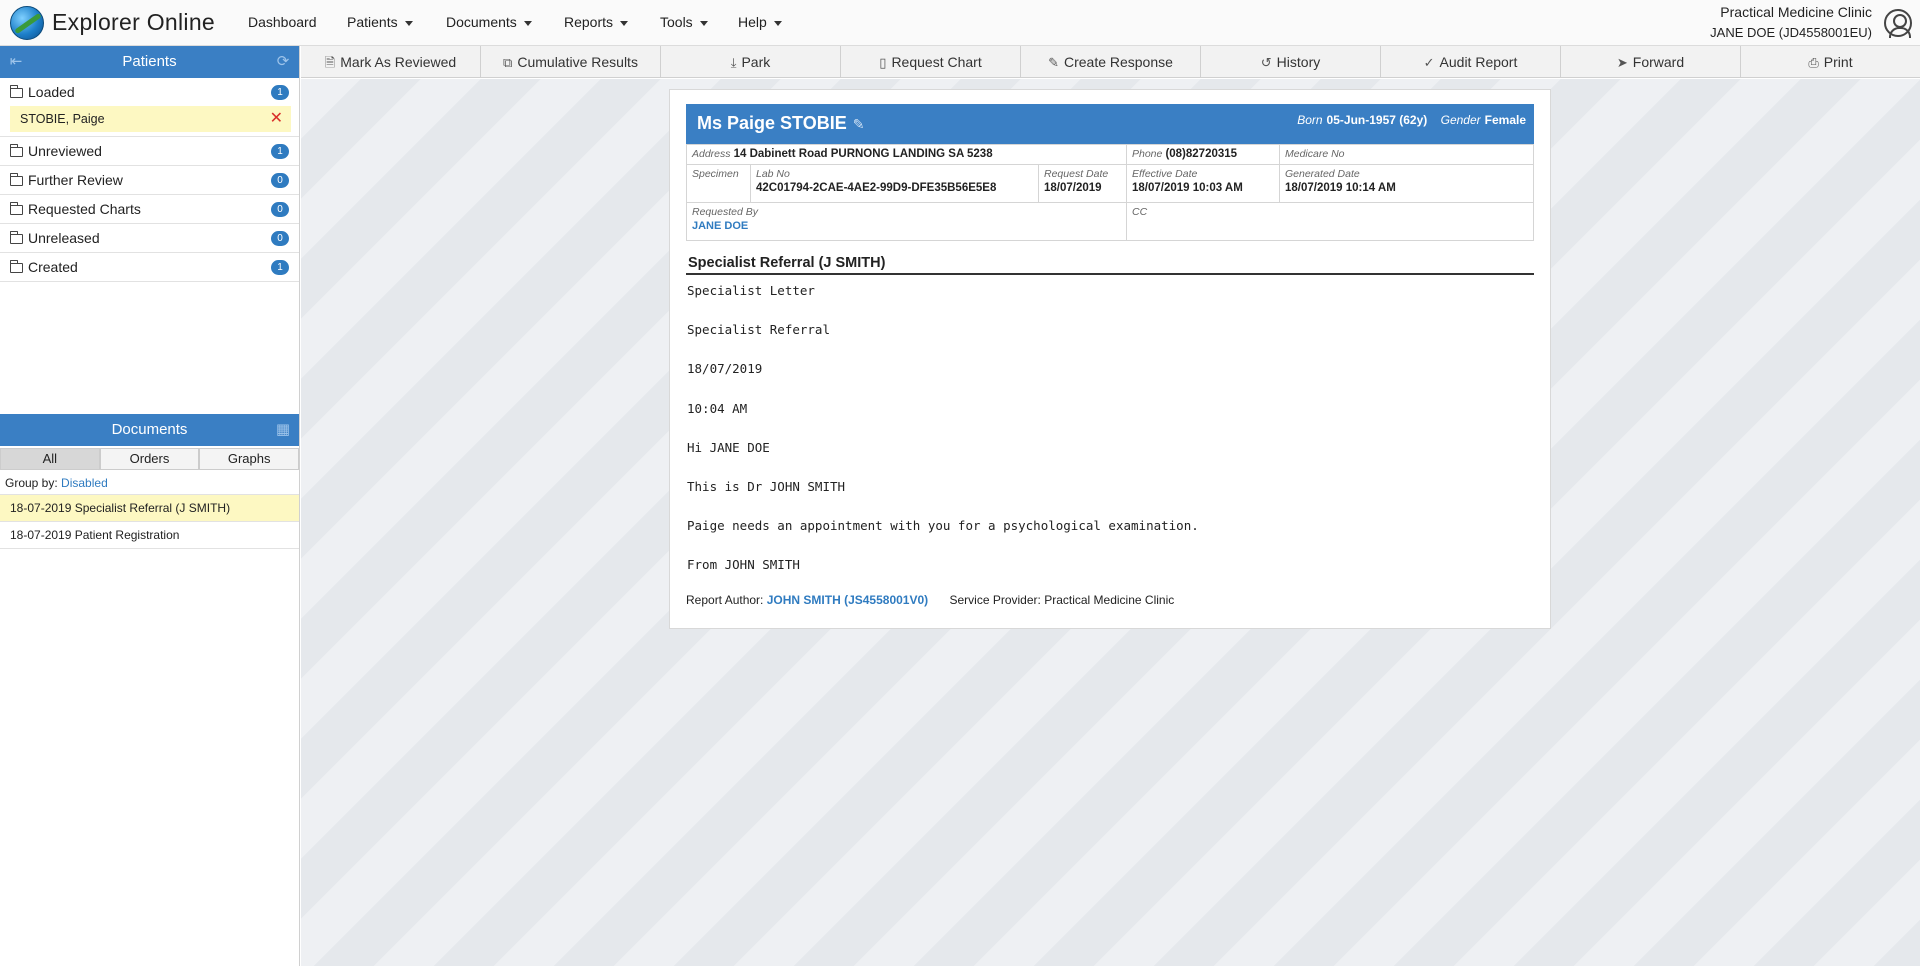  I want to click on document-tabs: All Orders Graphs, so click(150, 459).